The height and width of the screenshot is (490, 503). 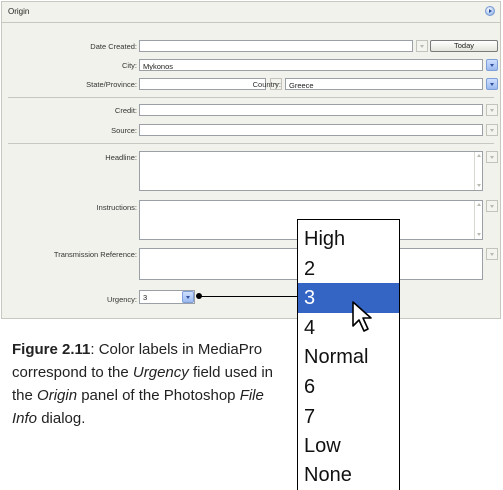 I want to click on urgency-option: 4, so click(x=348, y=328).